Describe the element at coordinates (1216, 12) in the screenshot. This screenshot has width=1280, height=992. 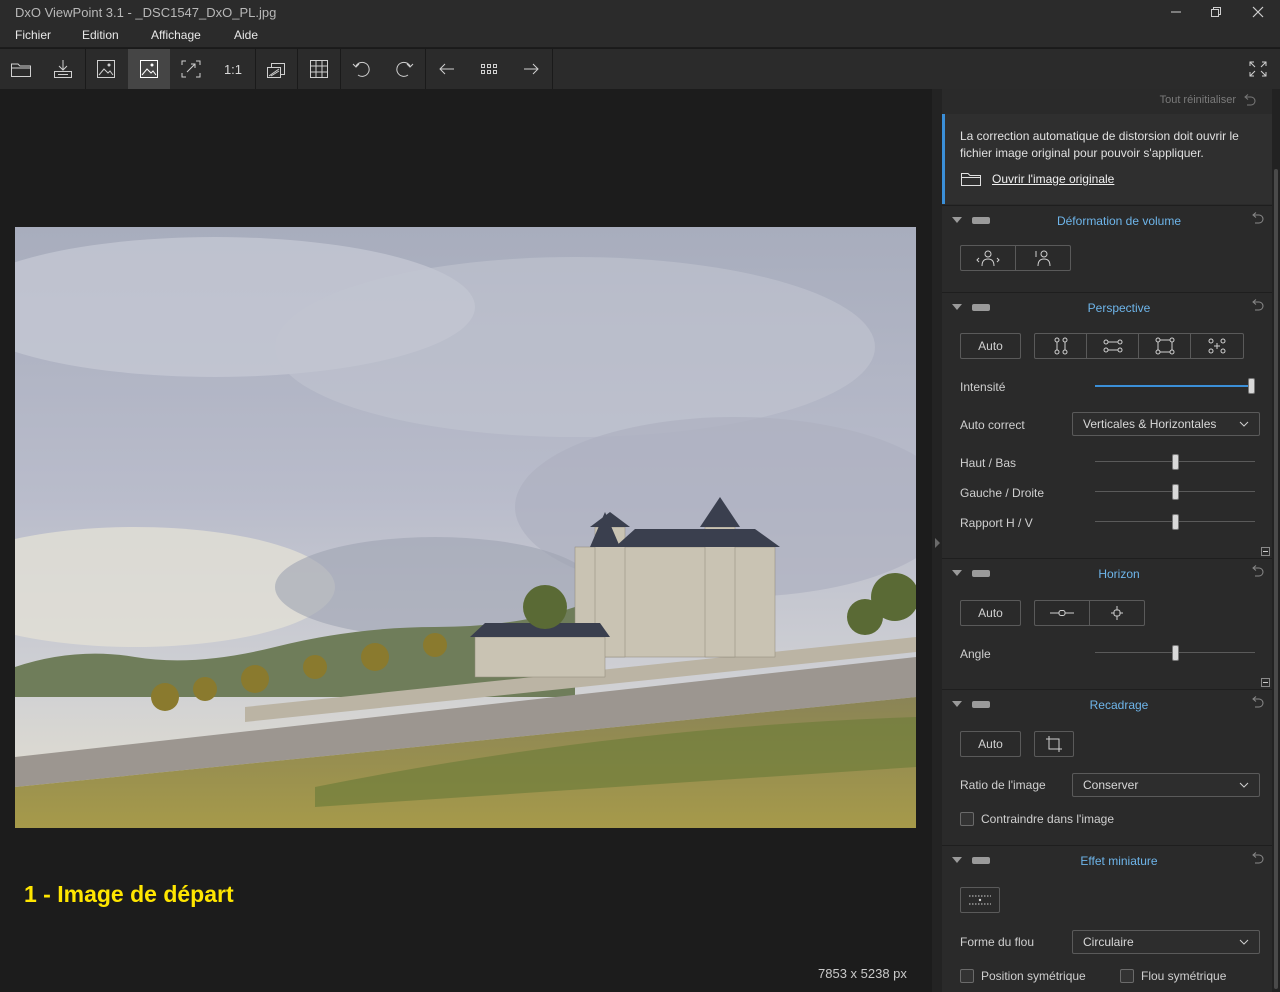
I see `restore-icon` at that location.